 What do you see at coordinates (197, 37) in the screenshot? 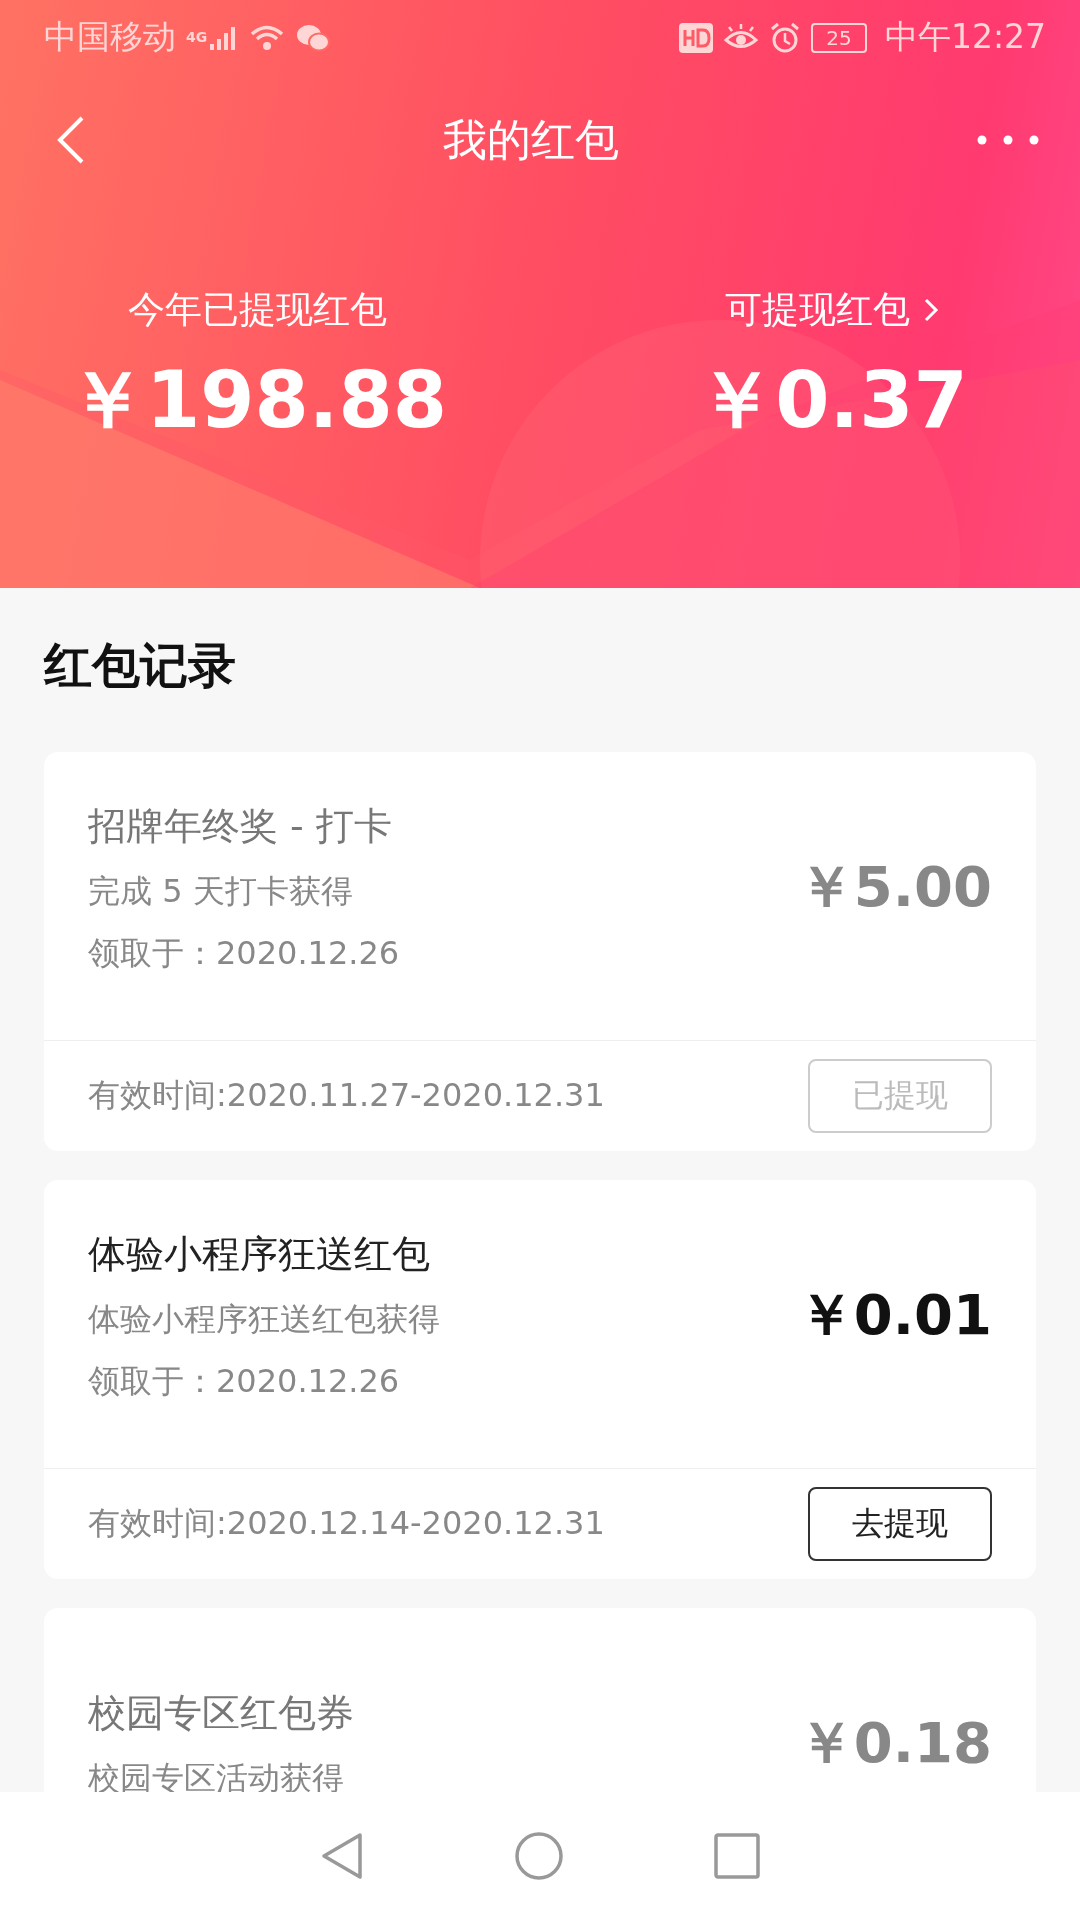
I see `network-type: 4G` at bounding box center [197, 37].